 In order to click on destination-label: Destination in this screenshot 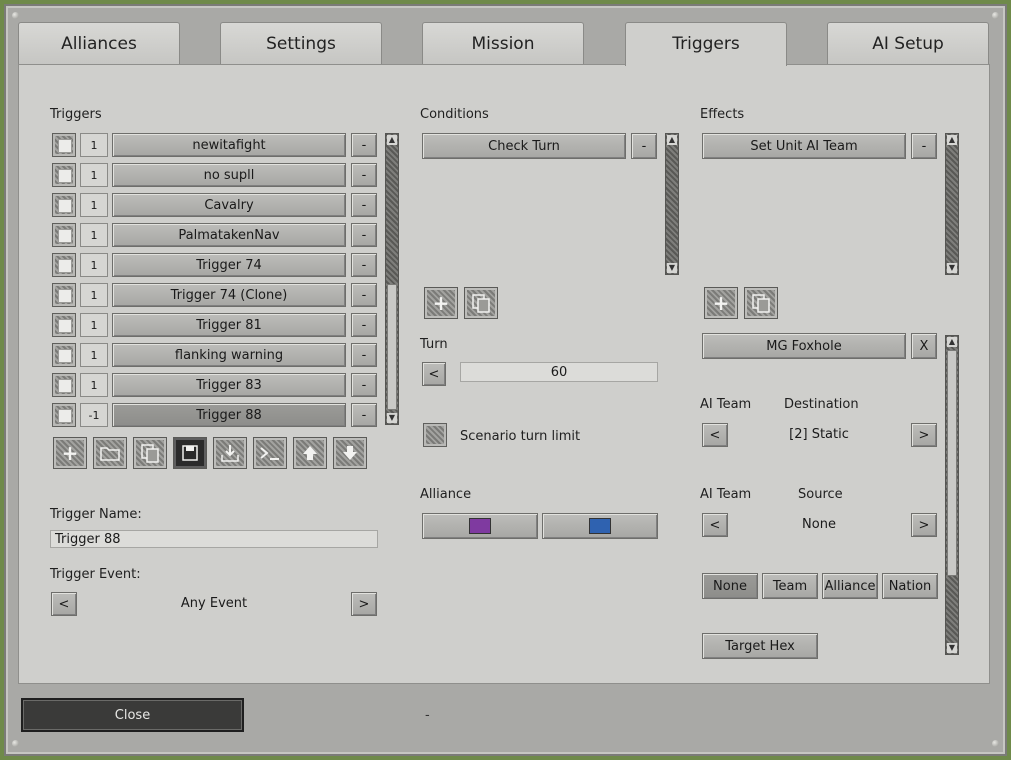, I will do `click(821, 404)`.